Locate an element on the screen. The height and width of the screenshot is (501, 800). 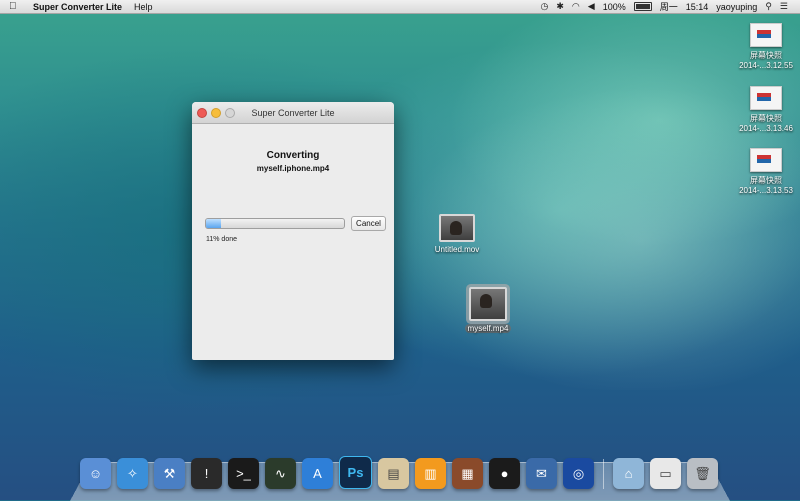
app-menu: Super Converter Lite is located at coordinates (77, 7).